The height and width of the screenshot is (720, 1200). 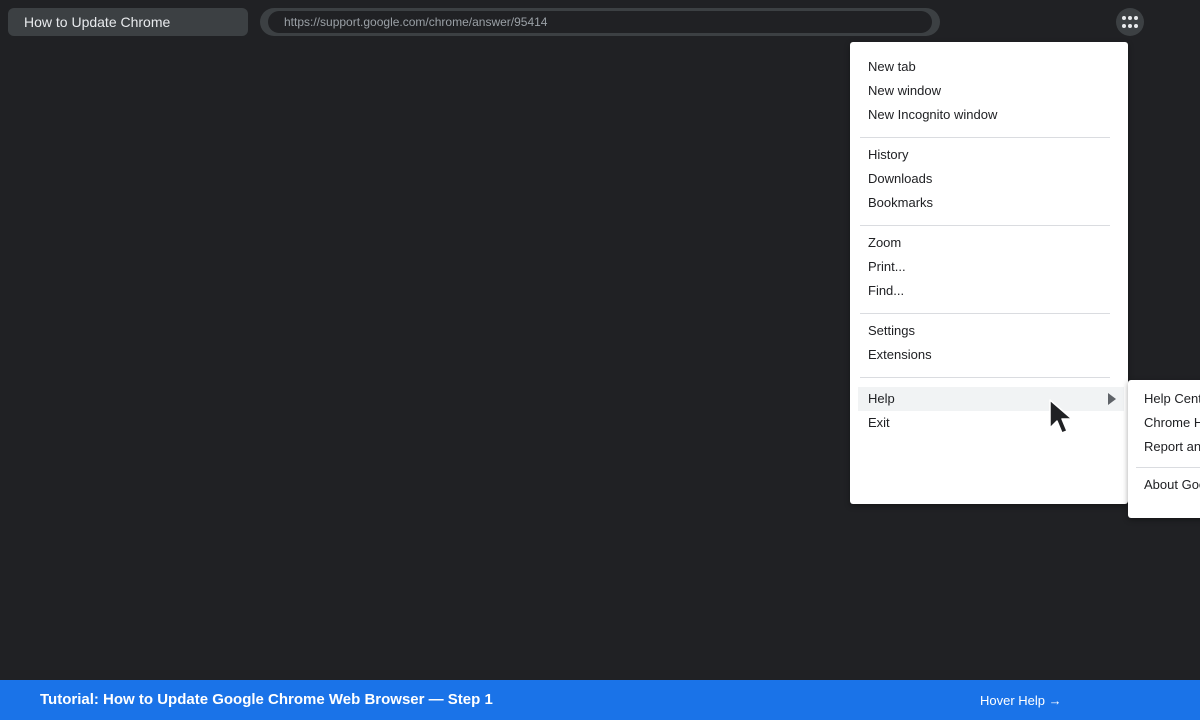 What do you see at coordinates (991, 399) in the screenshot?
I see `menu-item-help: Help` at bounding box center [991, 399].